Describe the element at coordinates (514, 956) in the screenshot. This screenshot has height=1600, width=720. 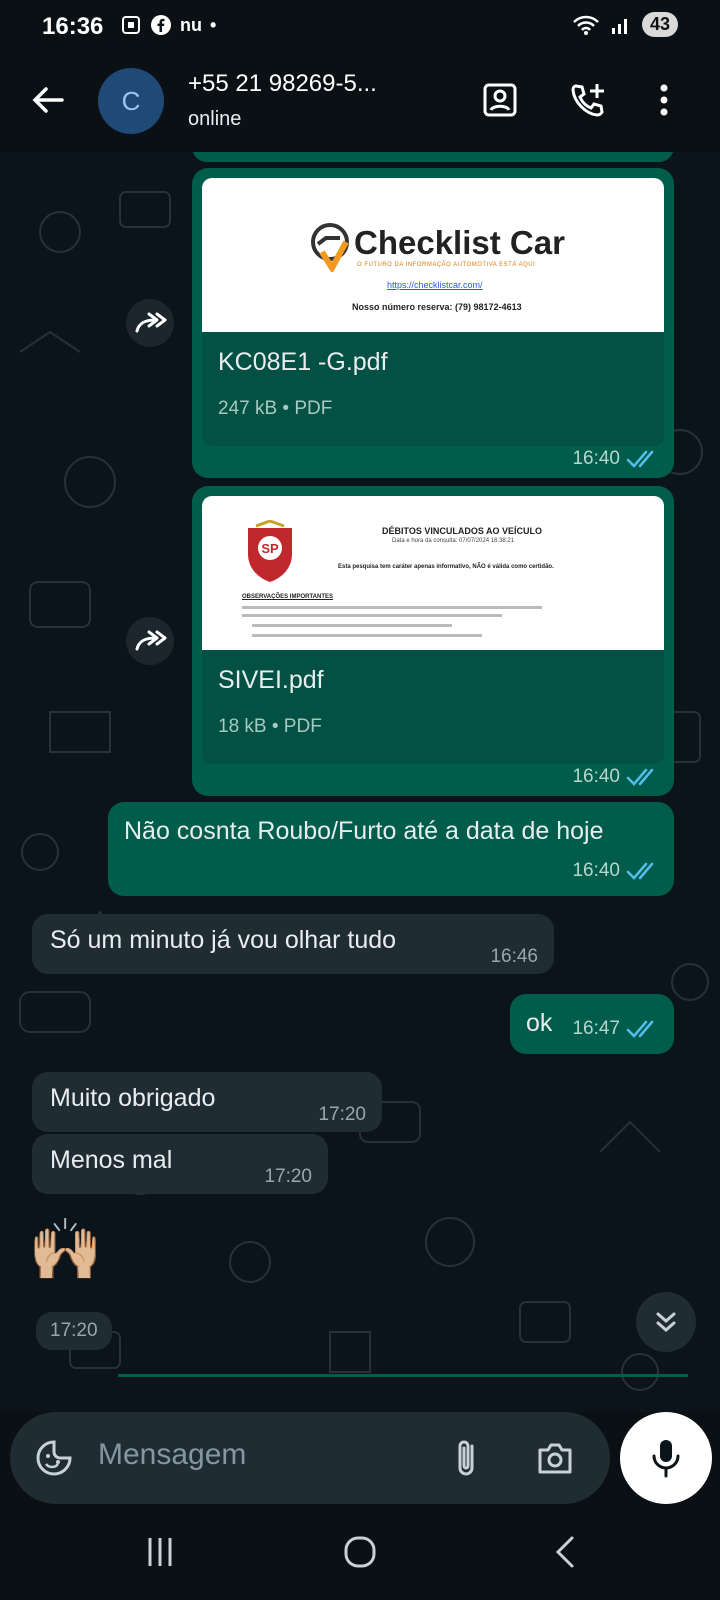
I see `message-time: 16:46` at that location.